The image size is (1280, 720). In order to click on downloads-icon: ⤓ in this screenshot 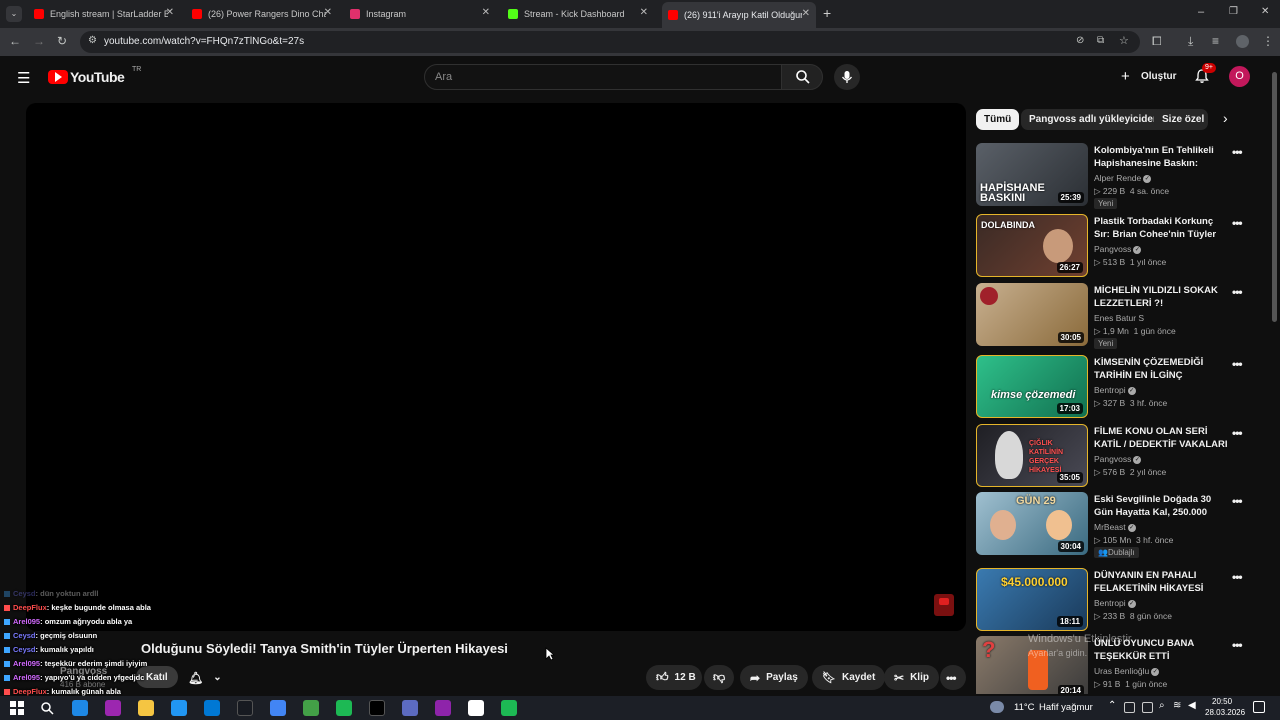, I will do `click(1190, 41)`.